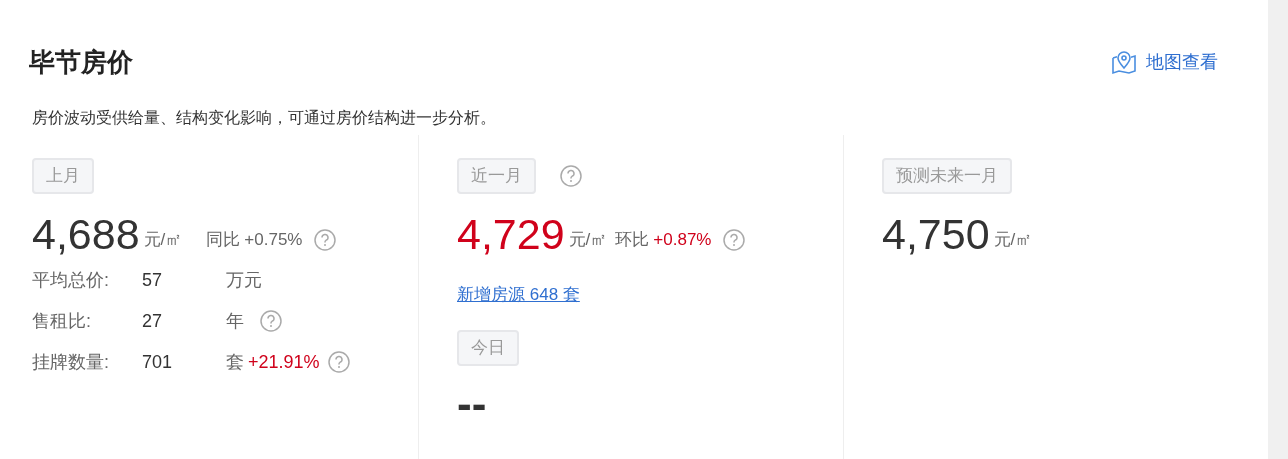  I want to click on stat-value: 57, so click(153, 280).